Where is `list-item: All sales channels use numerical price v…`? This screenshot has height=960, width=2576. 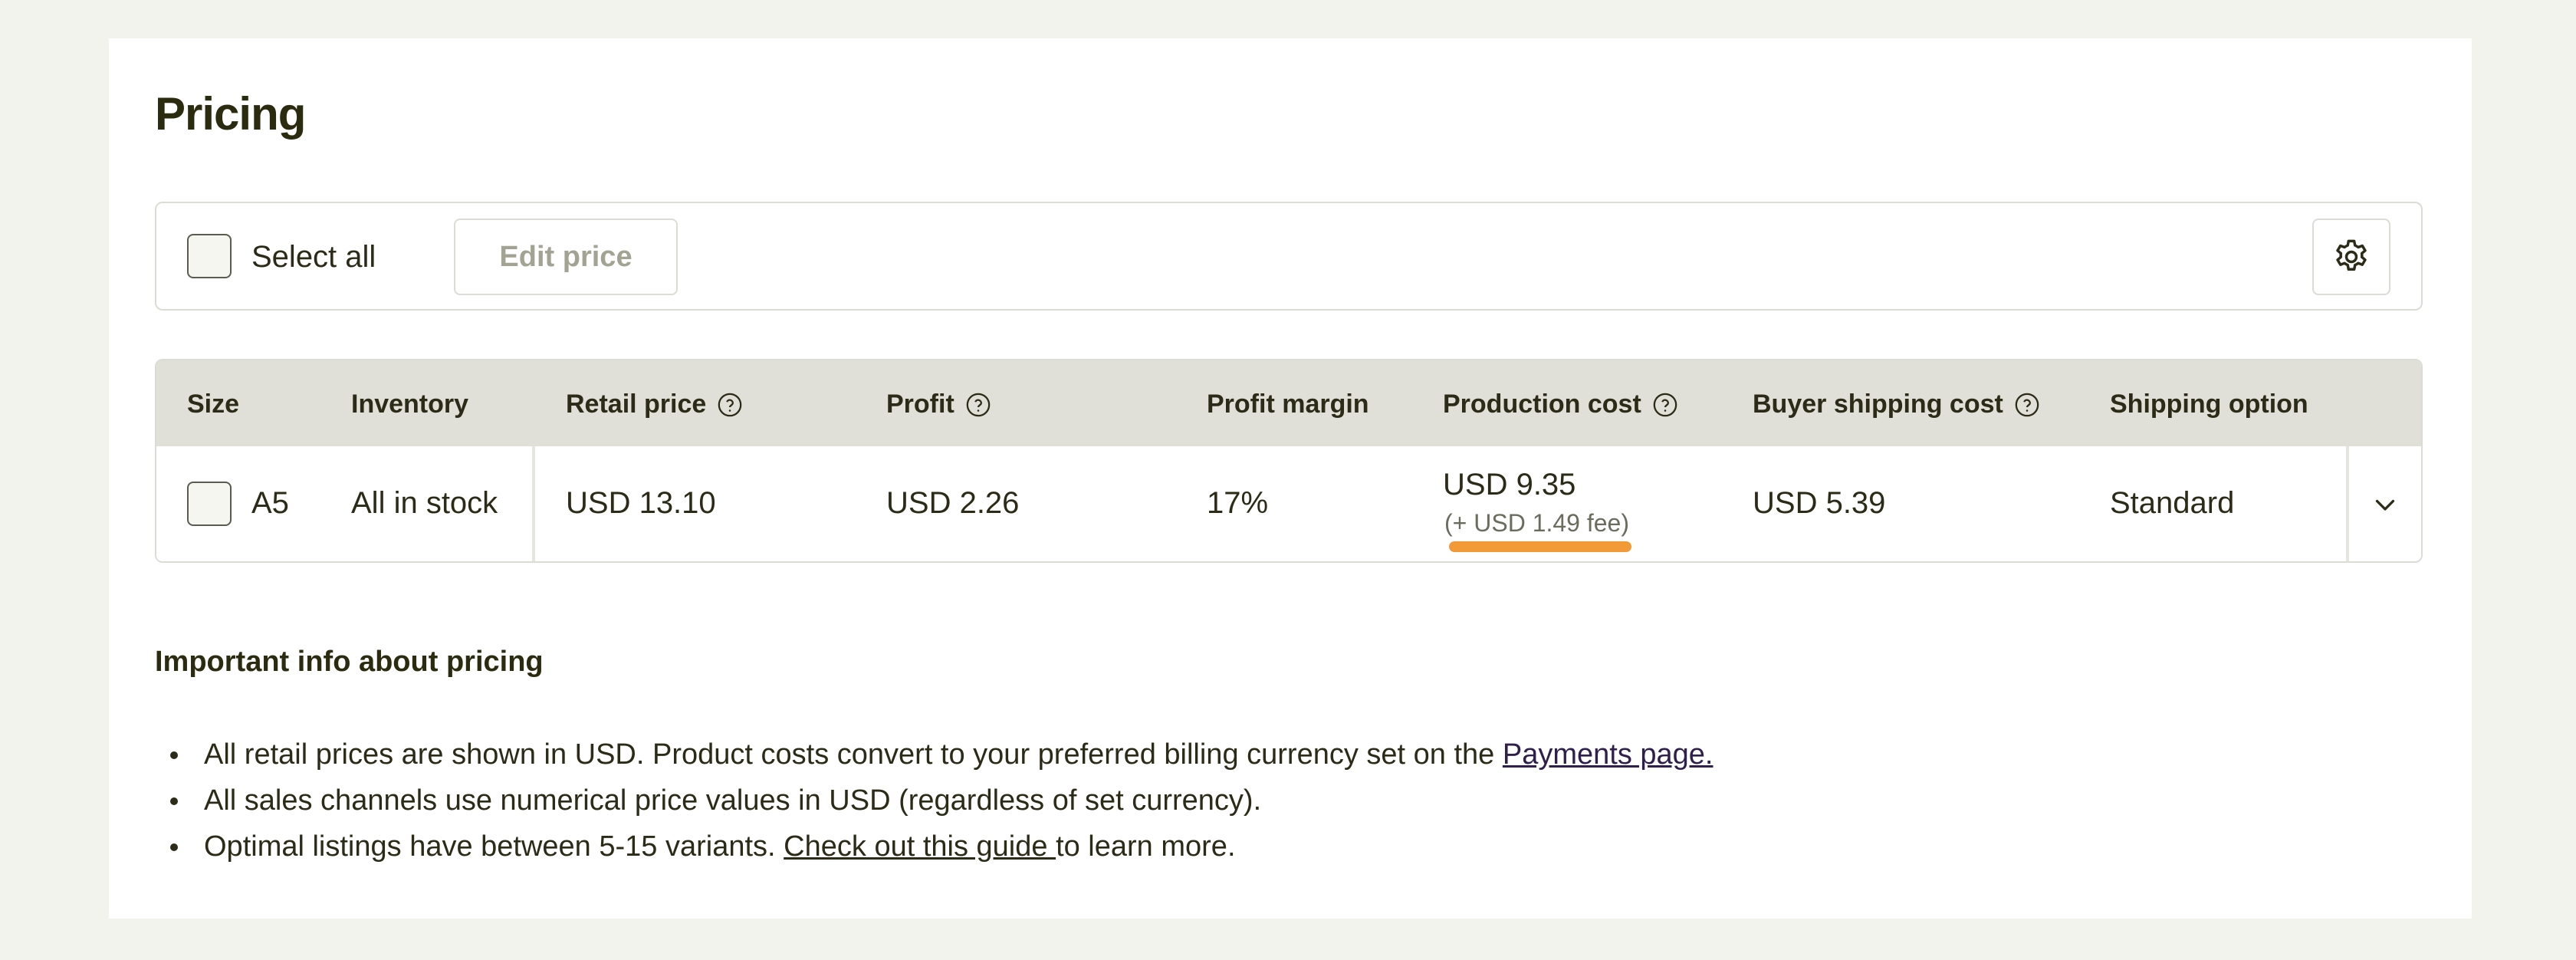
list-item: All sales channels use numerical price v… is located at coordinates (934, 801).